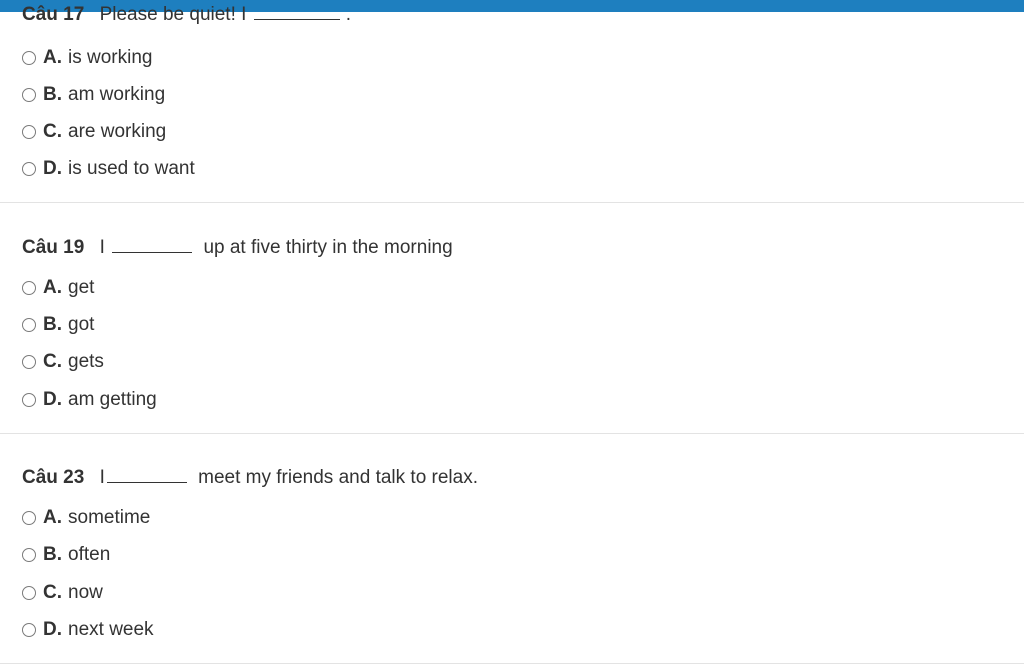 Image resolution: width=1024 pixels, height=665 pixels. I want to click on option-text: am working, so click(117, 94).